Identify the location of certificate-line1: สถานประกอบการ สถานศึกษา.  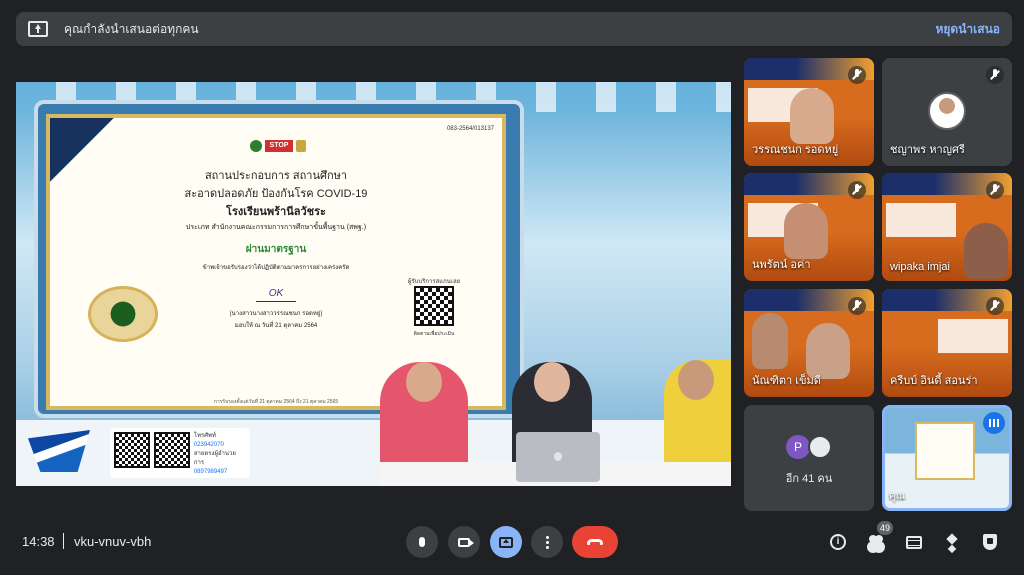
(276, 176).